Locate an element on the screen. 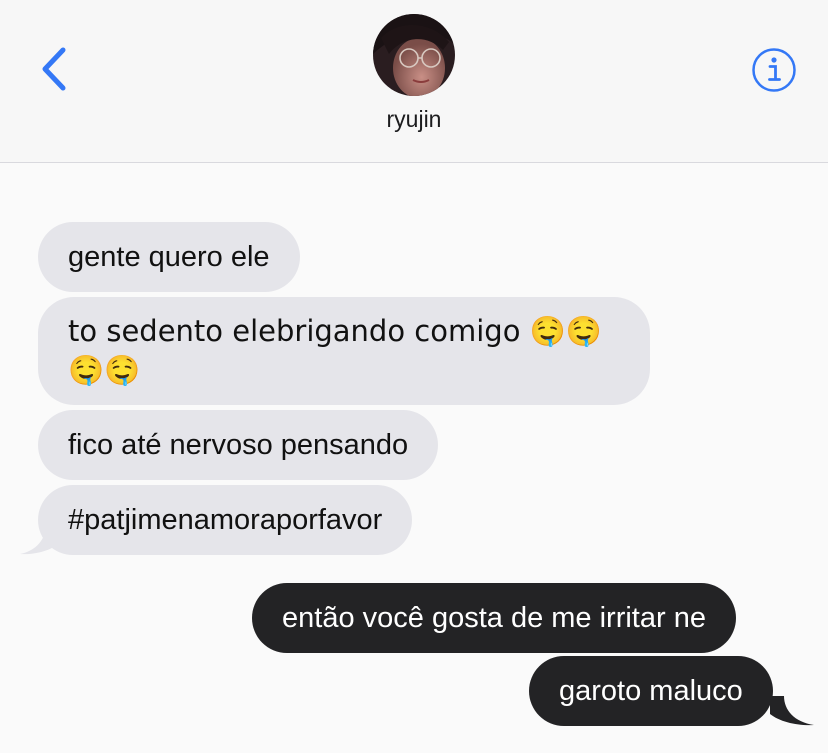  message-bubble: fico até nervoso pensando is located at coordinates (238, 445).